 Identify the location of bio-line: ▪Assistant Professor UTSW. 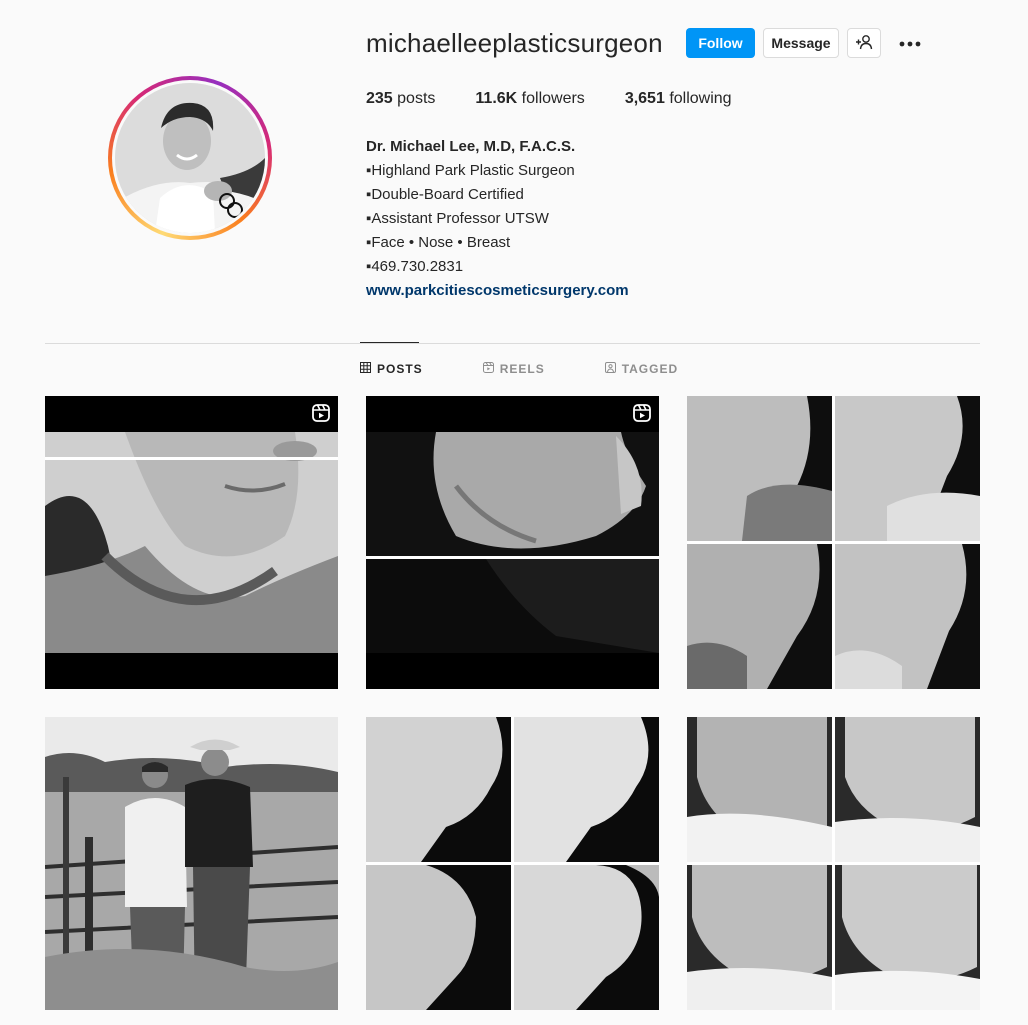
(457, 218).